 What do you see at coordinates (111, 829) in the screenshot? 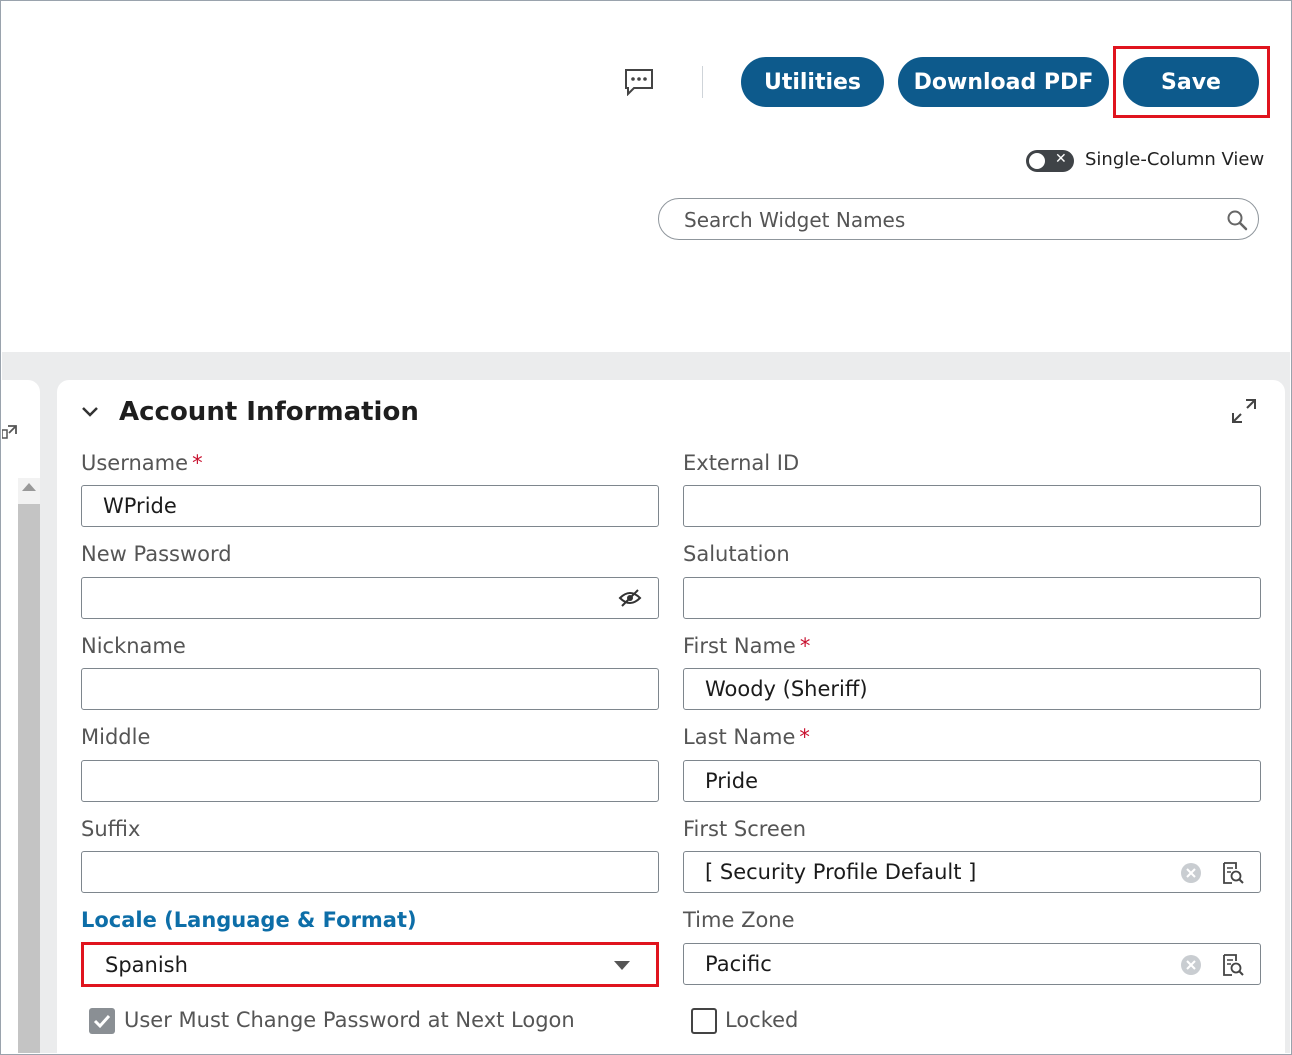
I see `suffix-label: Suffix` at bounding box center [111, 829].